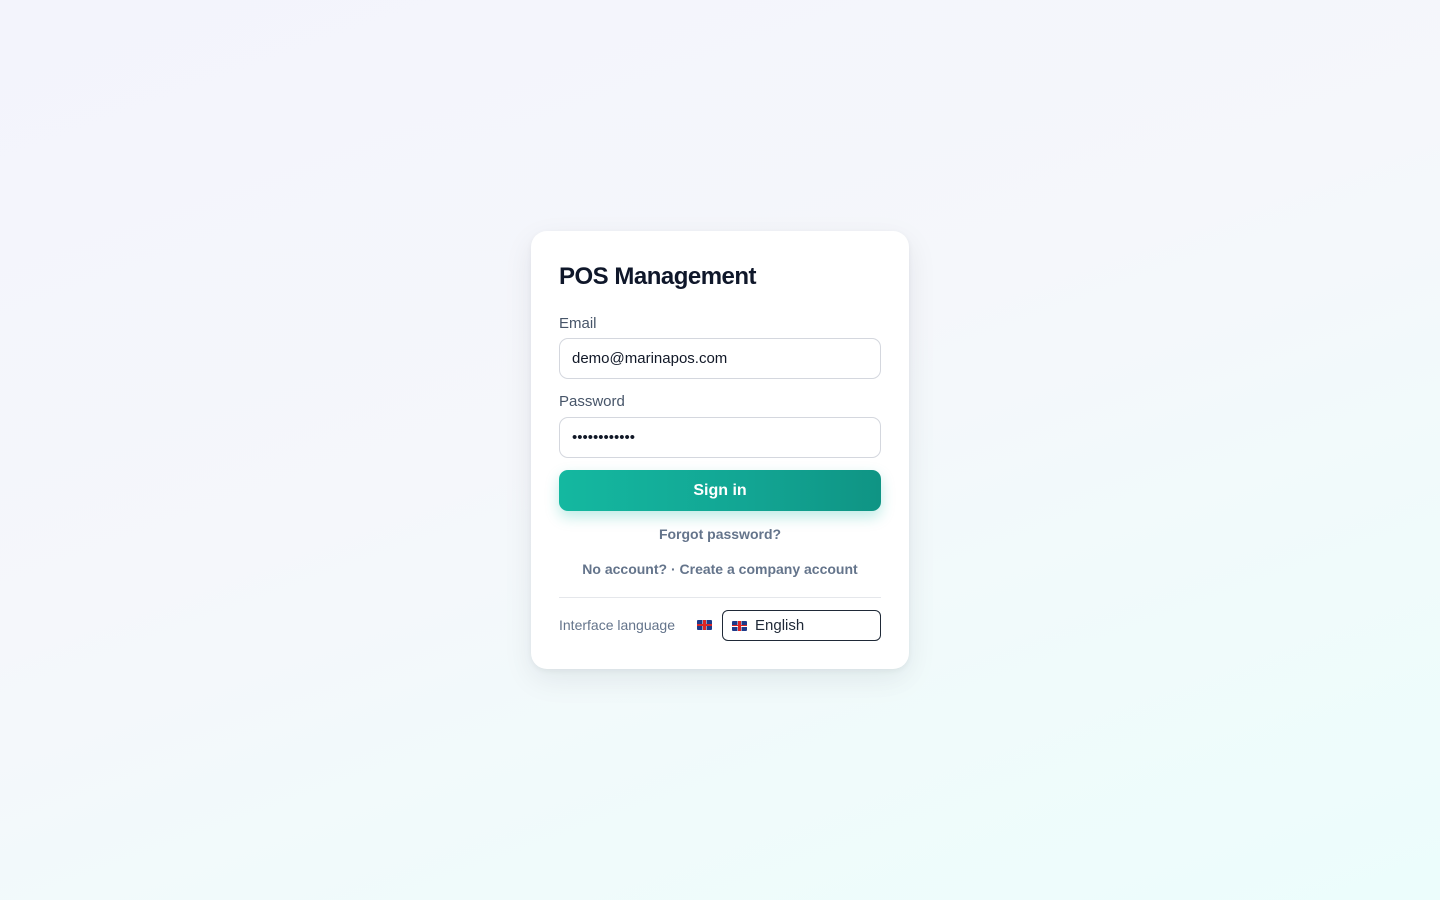 The height and width of the screenshot is (900, 1440). Describe the element at coordinates (578, 323) in the screenshot. I see `email-label: Email` at that location.